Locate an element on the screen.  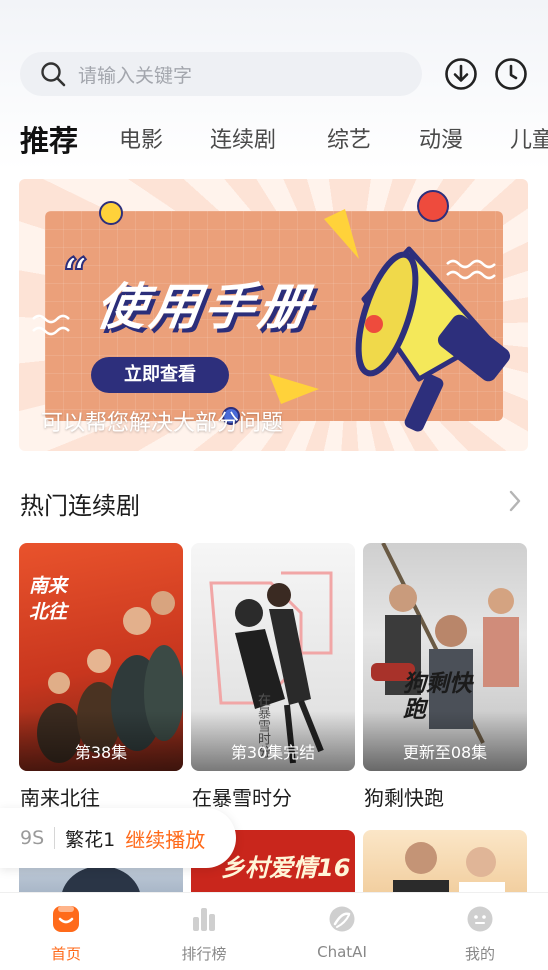
drama-title: 南来北往 is located at coordinates (60, 796).